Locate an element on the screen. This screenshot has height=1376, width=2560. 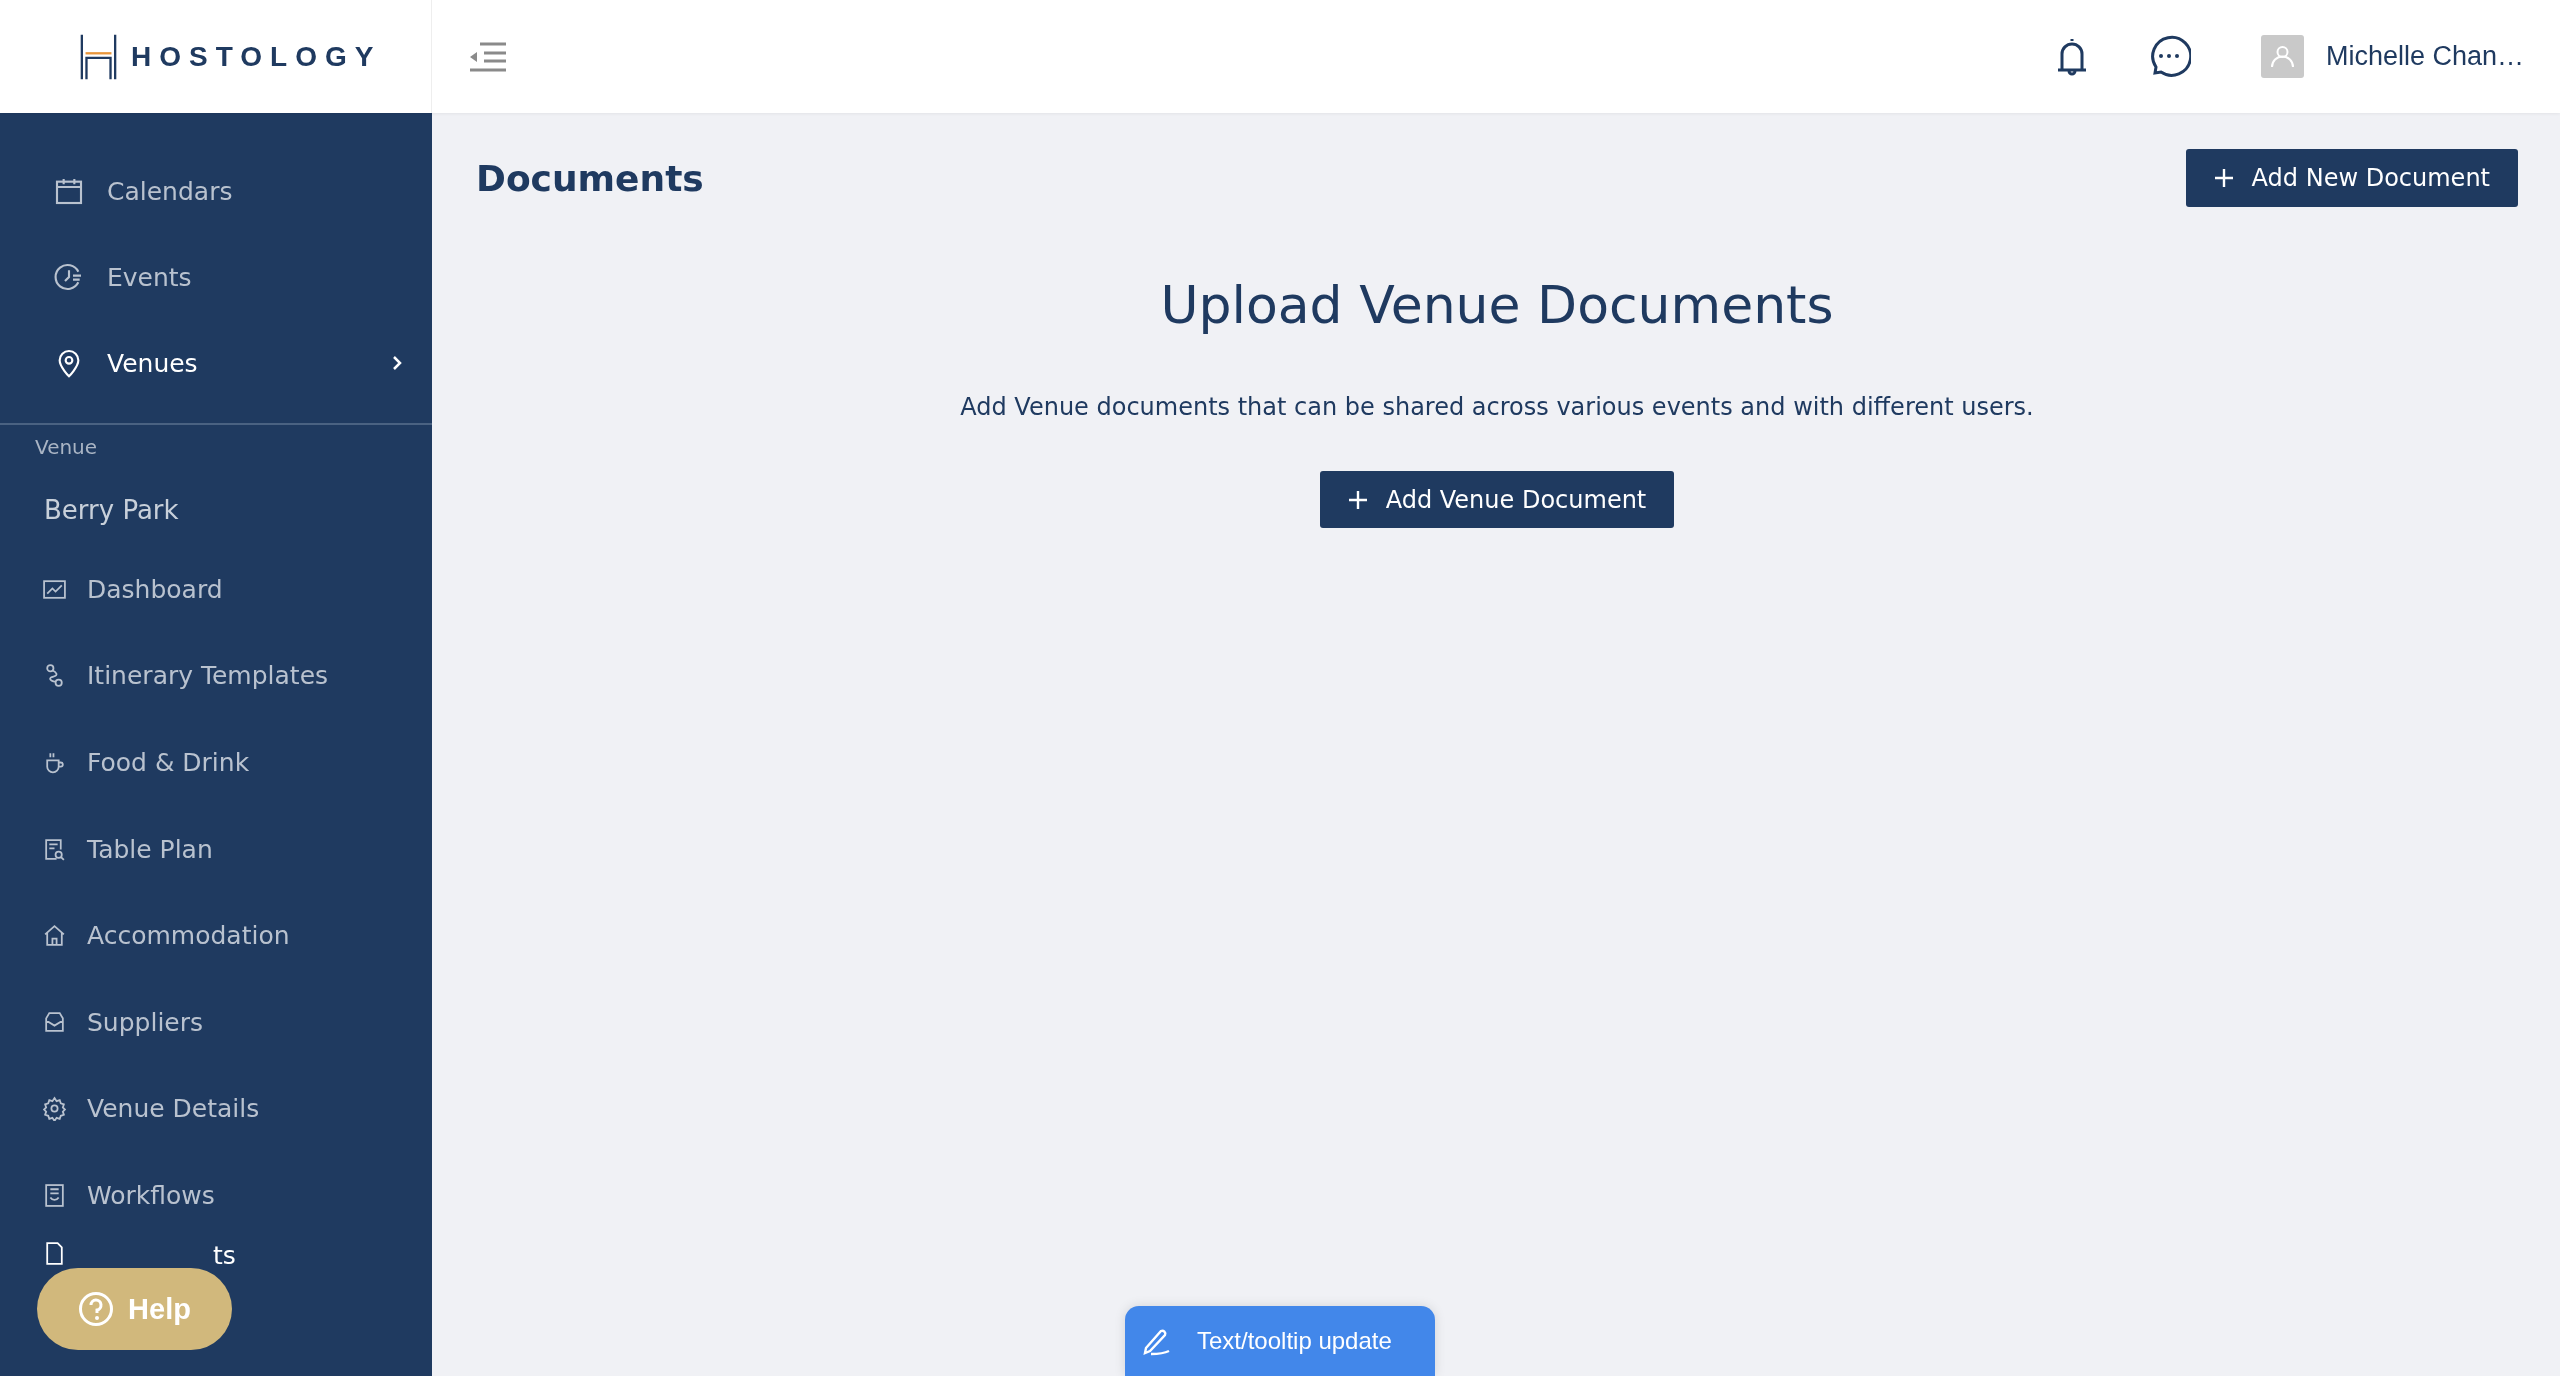
box-icon is located at coordinates (54, 1022).